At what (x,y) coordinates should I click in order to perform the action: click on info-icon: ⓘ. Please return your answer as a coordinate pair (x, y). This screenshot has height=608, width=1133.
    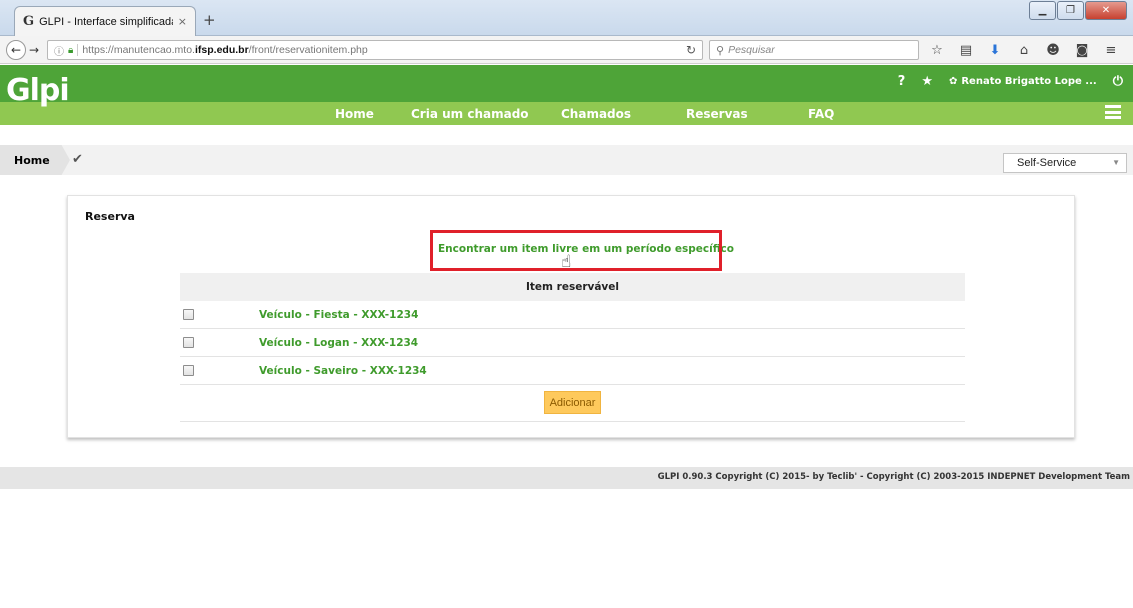
    Looking at the image, I should click on (59, 50).